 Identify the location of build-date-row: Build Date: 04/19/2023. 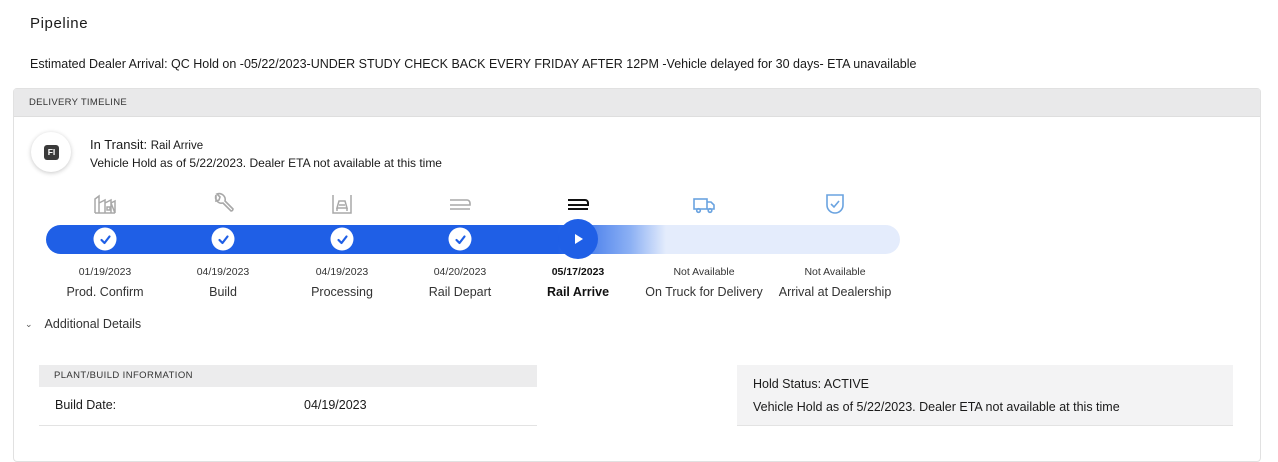
(288, 405).